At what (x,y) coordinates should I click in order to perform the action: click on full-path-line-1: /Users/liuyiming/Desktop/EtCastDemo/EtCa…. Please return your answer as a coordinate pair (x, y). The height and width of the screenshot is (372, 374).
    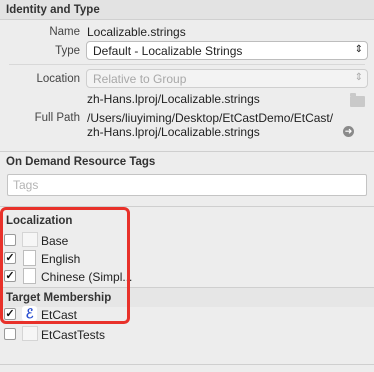
    Looking at the image, I should click on (210, 118).